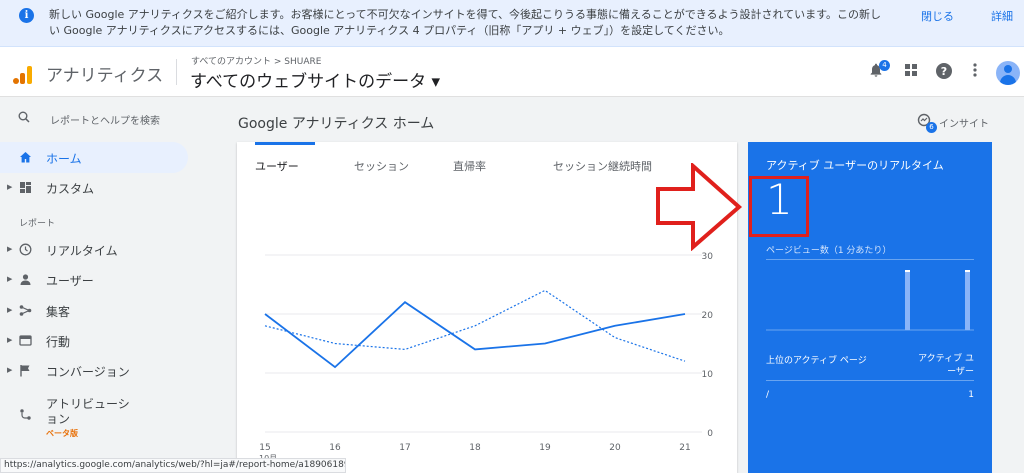 This screenshot has height=473, width=1024. What do you see at coordinates (256, 60) in the screenshot?
I see `breadcrumb: すべてのアカウント > SHUARE` at bounding box center [256, 60].